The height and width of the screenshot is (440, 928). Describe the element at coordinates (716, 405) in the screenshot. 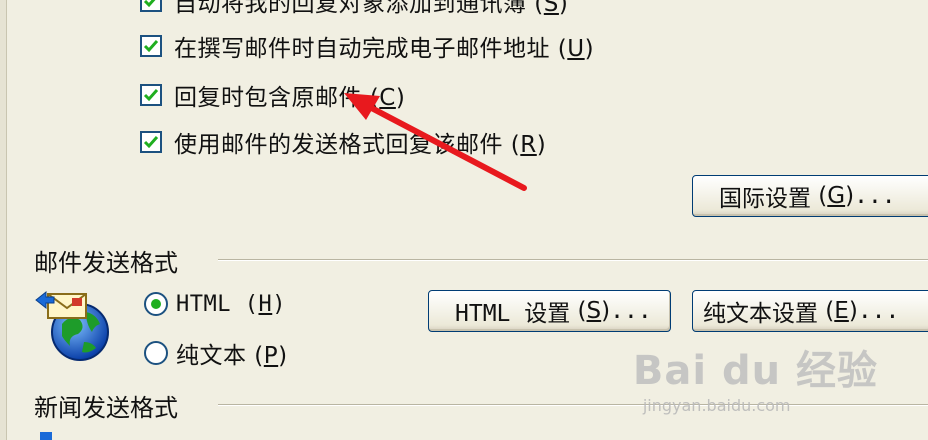

I see `watermark-url: jingyan.baidu.com` at that location.